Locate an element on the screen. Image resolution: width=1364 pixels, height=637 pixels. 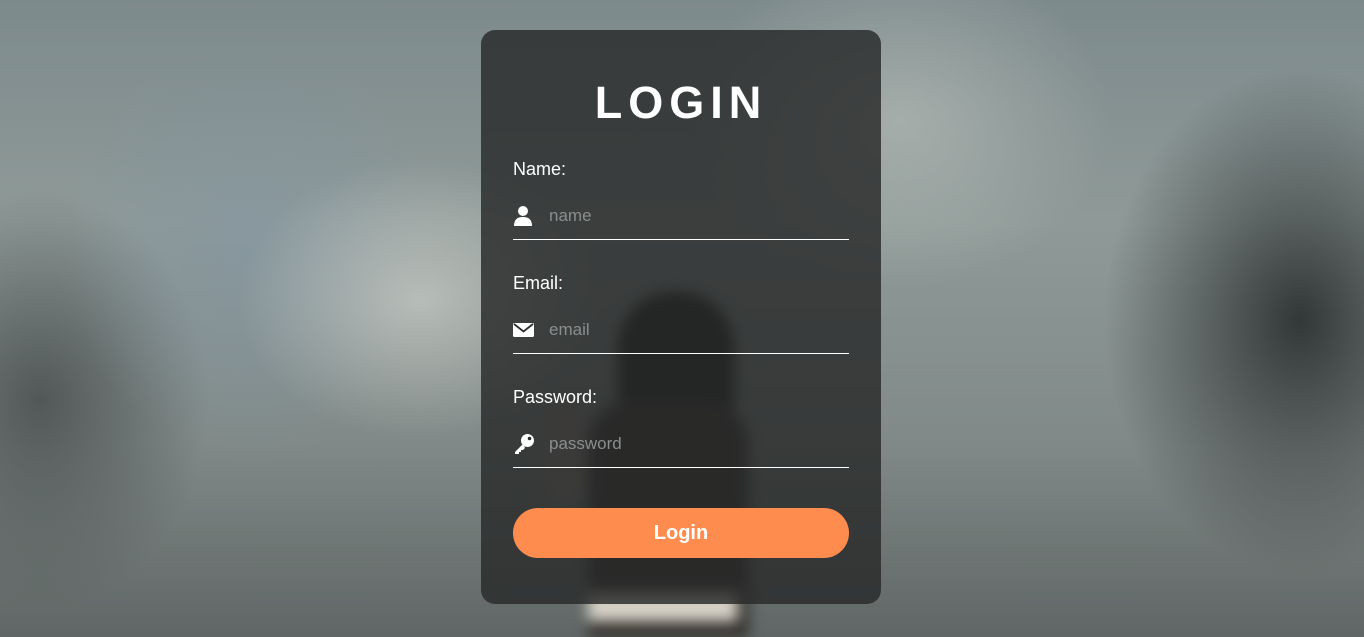
password-label: Password: is located at coordinates (555, 397).